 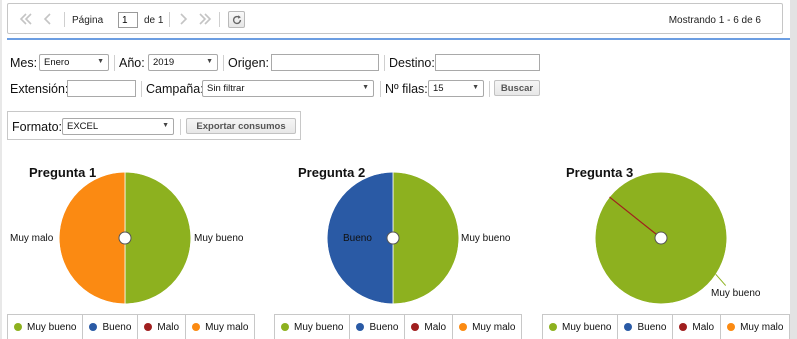 What do you see at coordinates (118, 126) in the screenshot?
I see `formato-select: EXCEL ▼` at bounding box center [118, 126].